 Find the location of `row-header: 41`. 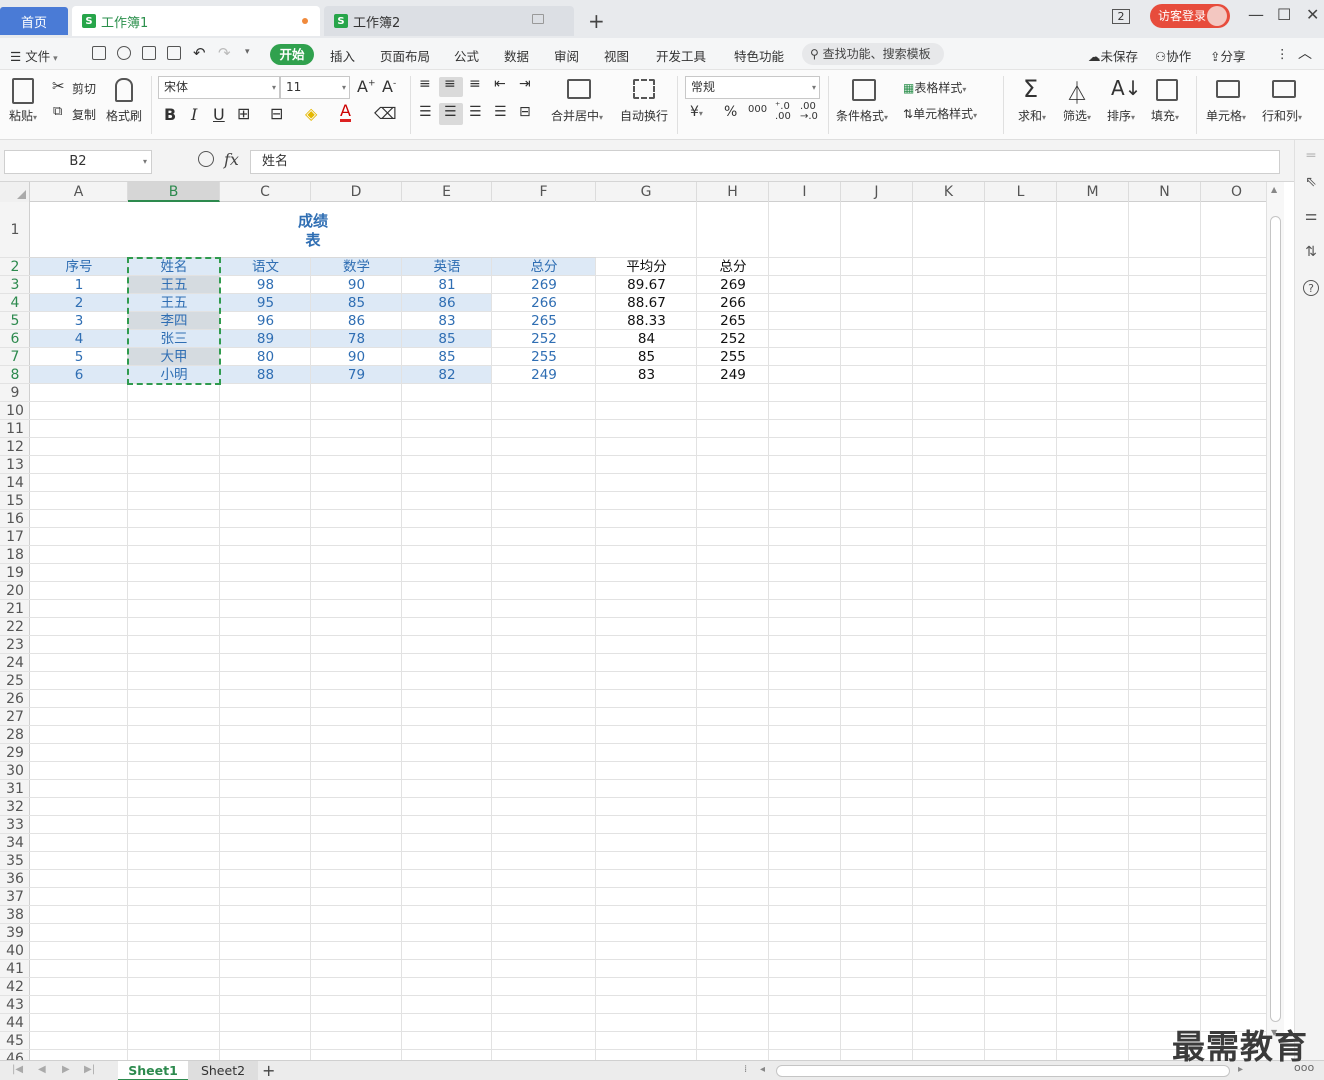

row-header: 41 is located at coordinates (15, 969).